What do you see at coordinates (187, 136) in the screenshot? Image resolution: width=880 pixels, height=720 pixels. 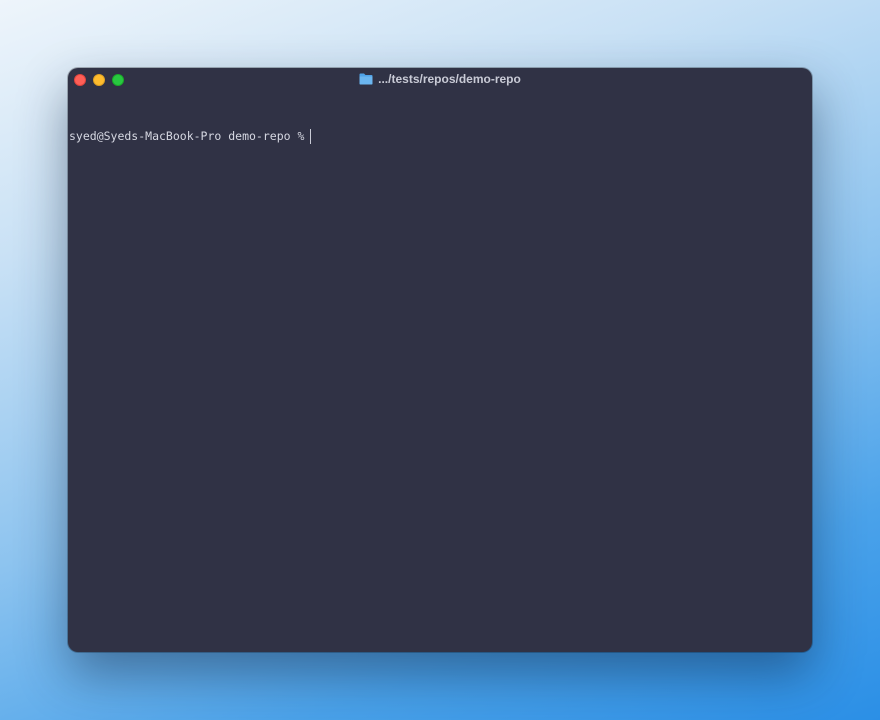 I see `shell-prompt: syed@Syeds-MacBook-Pro demo-repo %` at bounding box center [187, 136].